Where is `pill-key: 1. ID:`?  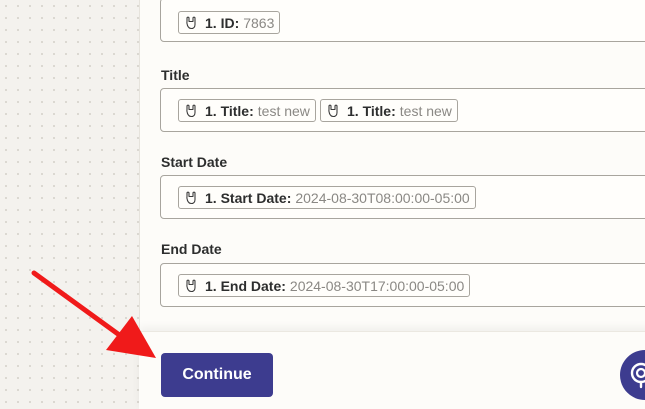 pill-key: 1. ID: is located at coordinates (222, 22).